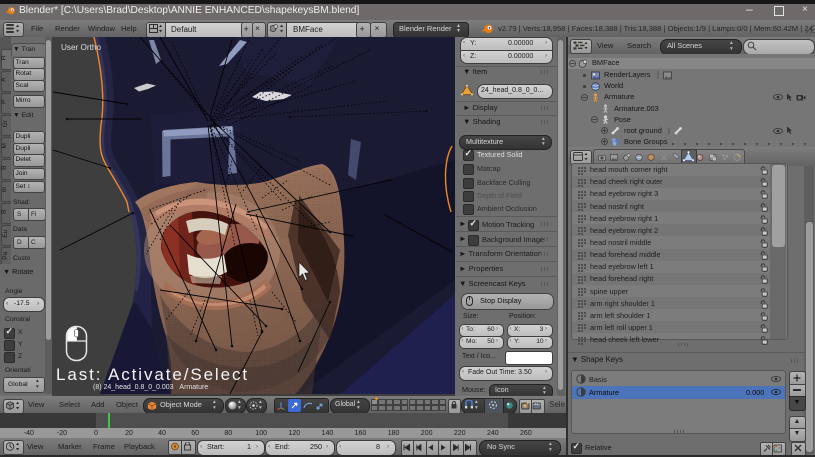  Describe the element at coordinates (150, 387) in the screenshot. I see `svg-text:(8) 24_head_0.8_0_0.003 Arma: (8) 24_head_0.8_0_0.003 Armature` at that location.